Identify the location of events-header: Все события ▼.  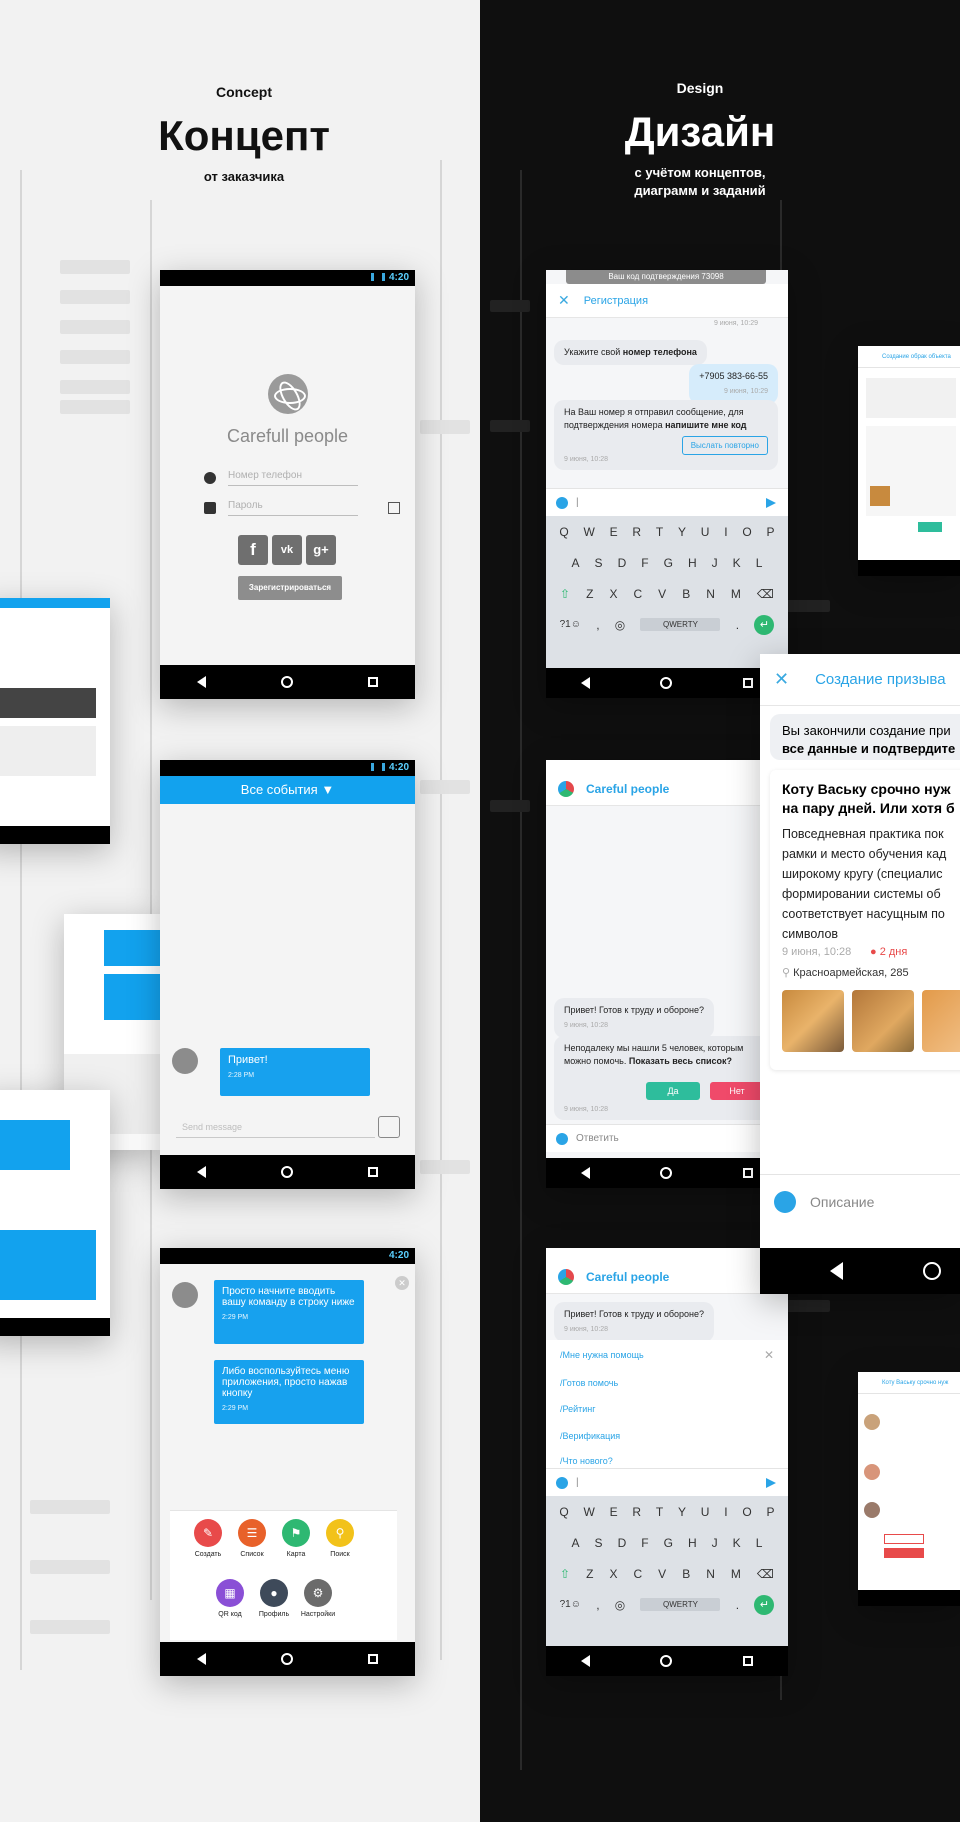
(287, 790).